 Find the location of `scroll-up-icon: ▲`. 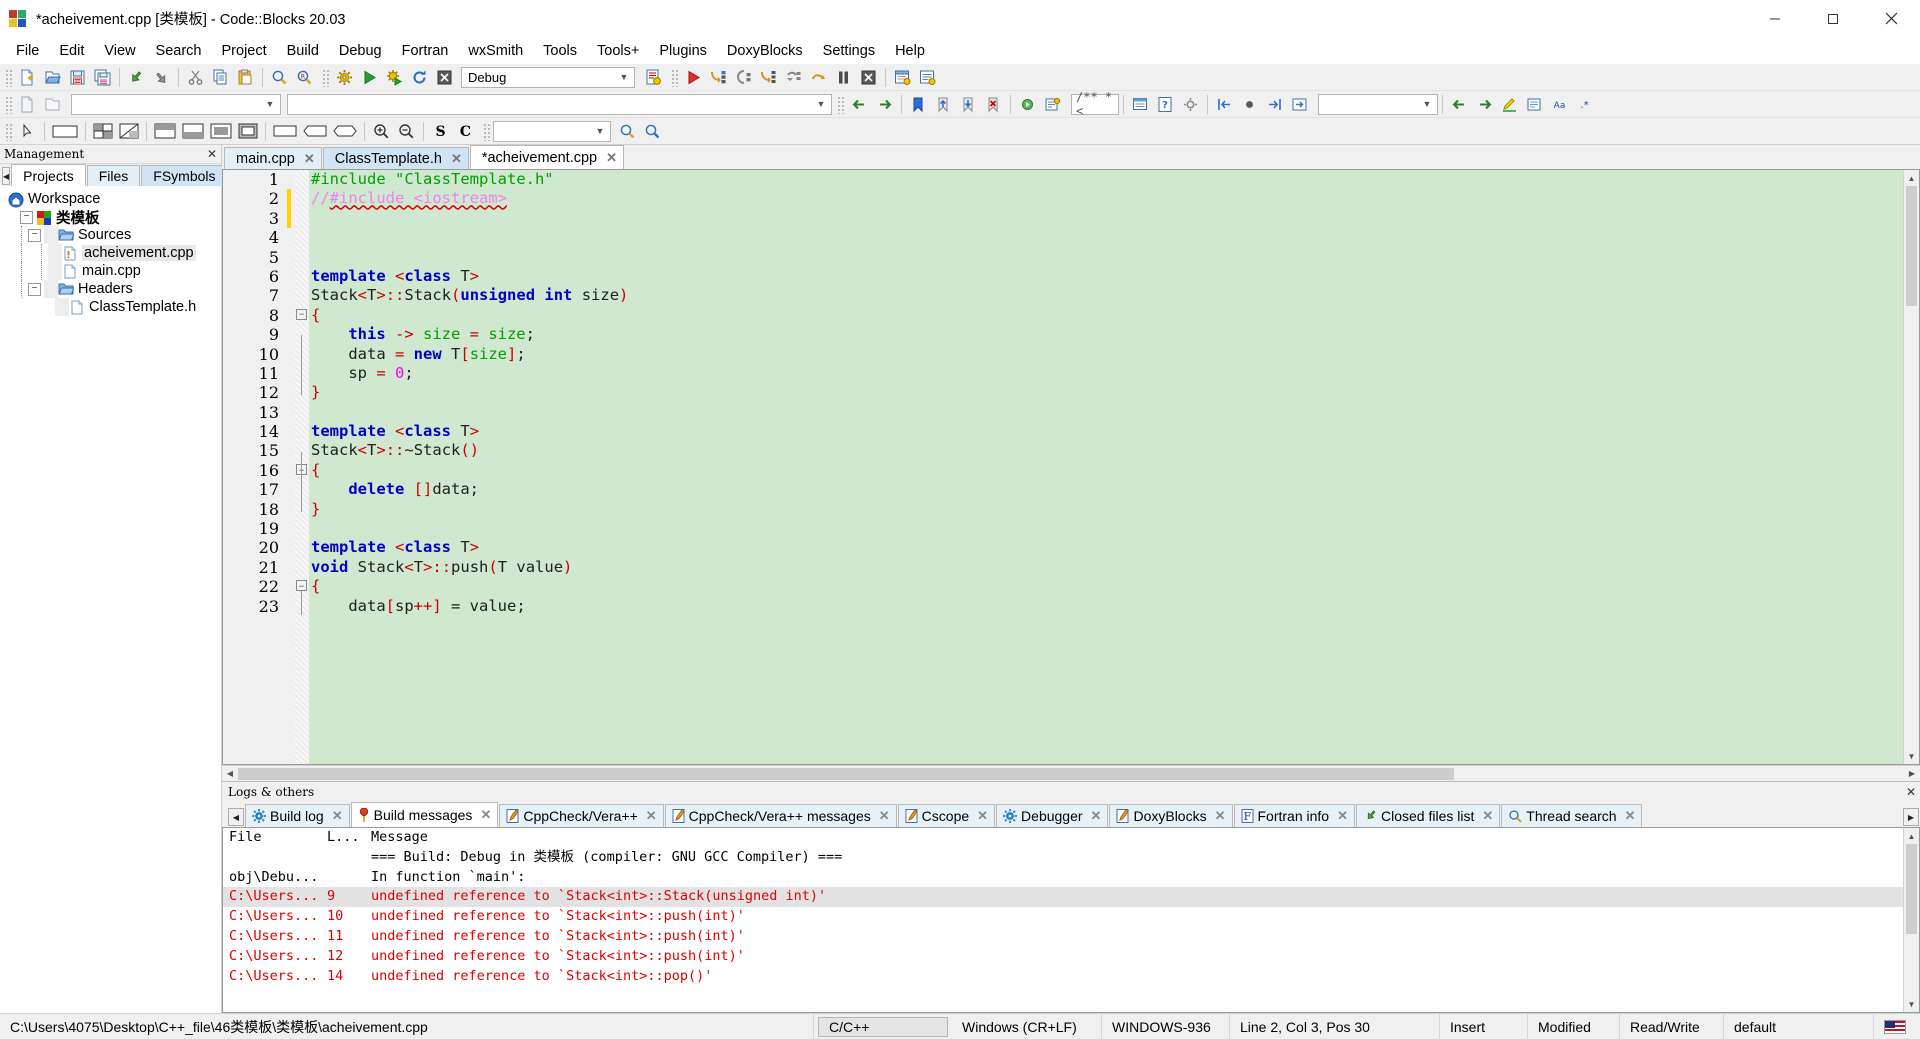

scroll-up-icon: ▲ is located at coordinates (1911, 178).